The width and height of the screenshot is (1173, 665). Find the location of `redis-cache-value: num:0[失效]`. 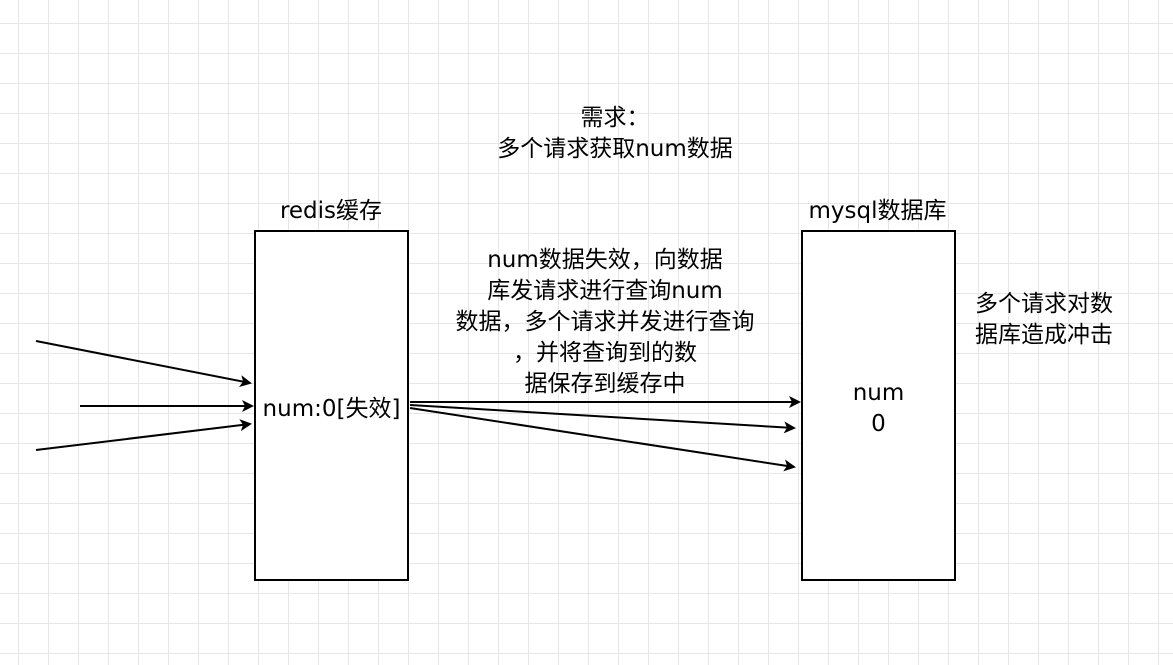

redis-cache-value: num:0[失效] is located at coordinates (331, 409).